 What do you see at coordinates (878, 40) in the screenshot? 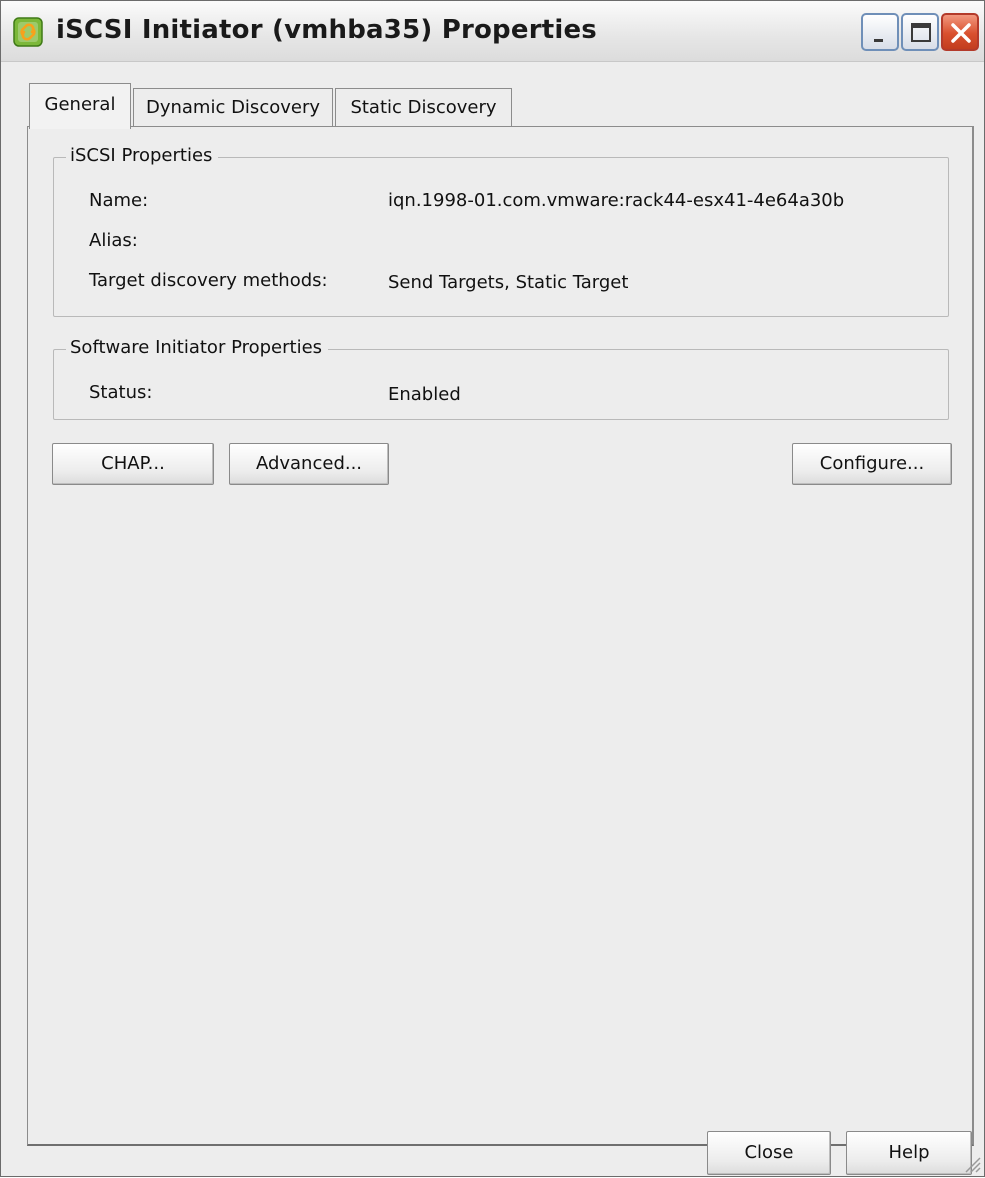
I see `minimize-icon` at bounding box center [878, 40].